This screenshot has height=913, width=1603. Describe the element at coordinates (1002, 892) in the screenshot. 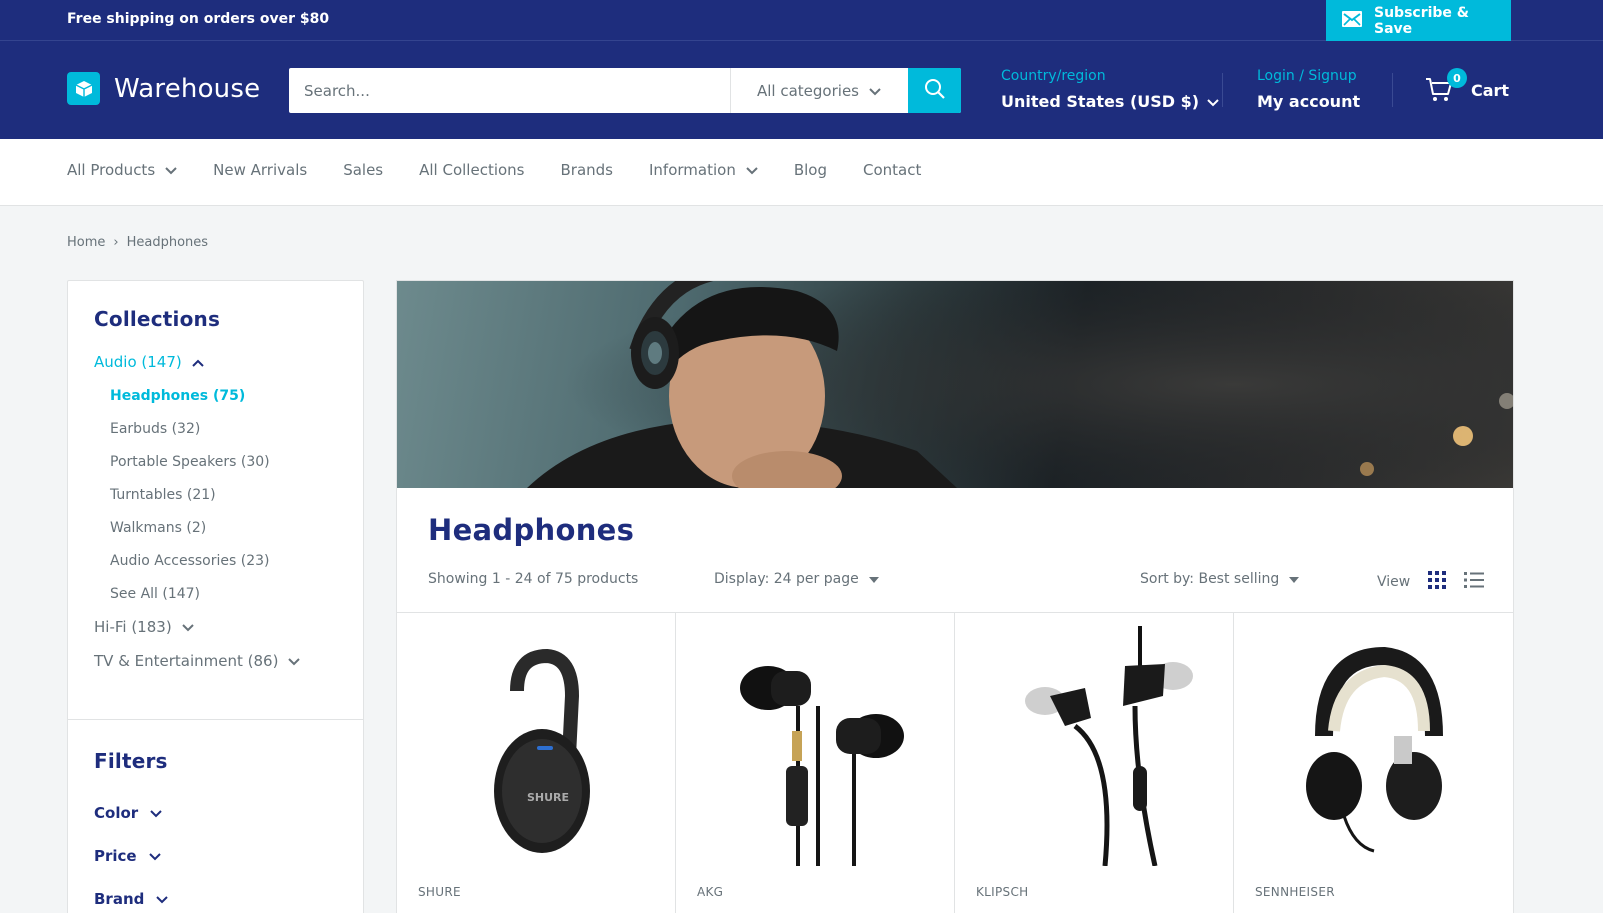

I see `product-brand: KLIPSCH` at that location.